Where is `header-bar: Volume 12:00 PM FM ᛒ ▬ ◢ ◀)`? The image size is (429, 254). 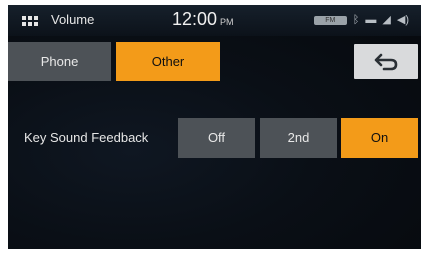 header-bar: Volume 12:00 PM FM ᛒ ▬ ◢ ◀) is located at coordinates (214, 20).